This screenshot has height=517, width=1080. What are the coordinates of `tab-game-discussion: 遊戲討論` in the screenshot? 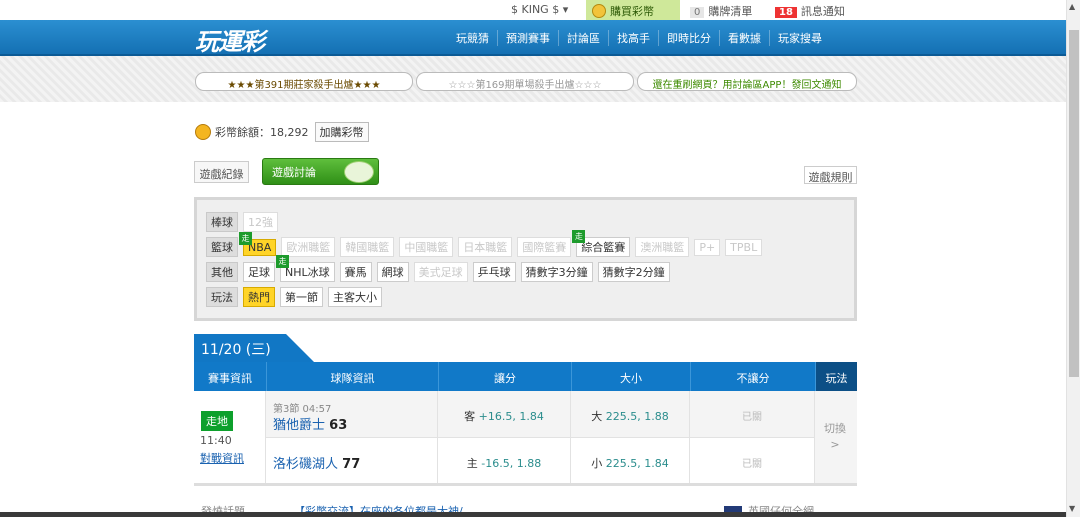 It's located at (320, 171).